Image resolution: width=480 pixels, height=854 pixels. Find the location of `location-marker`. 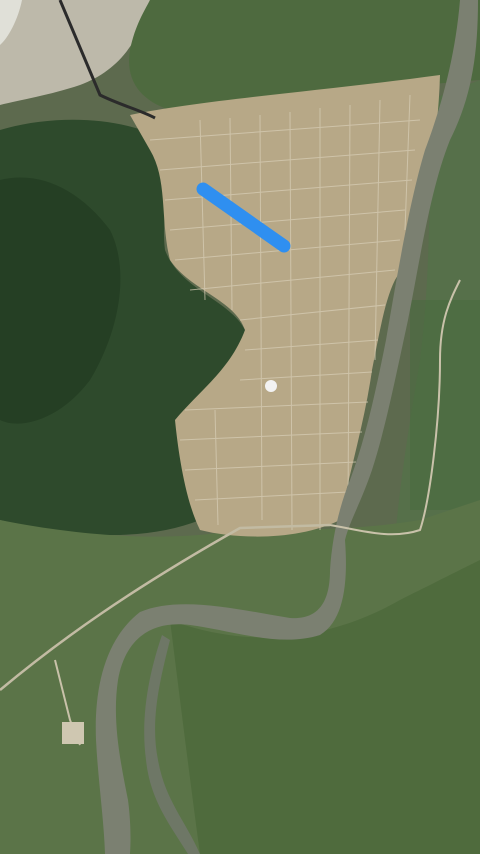

location-marker is located at coordinates (271, 386).